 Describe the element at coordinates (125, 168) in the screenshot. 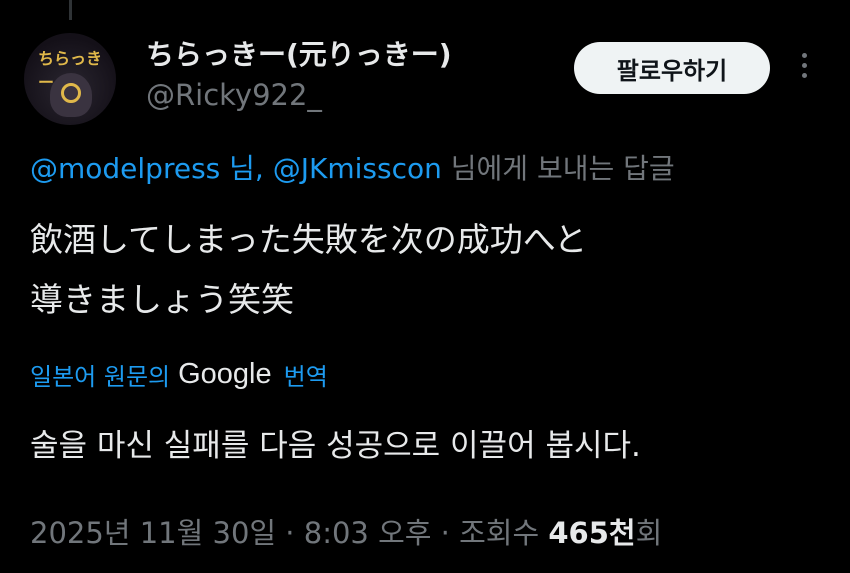

I see `mention-link-modelpress: @modelpress` at that location.